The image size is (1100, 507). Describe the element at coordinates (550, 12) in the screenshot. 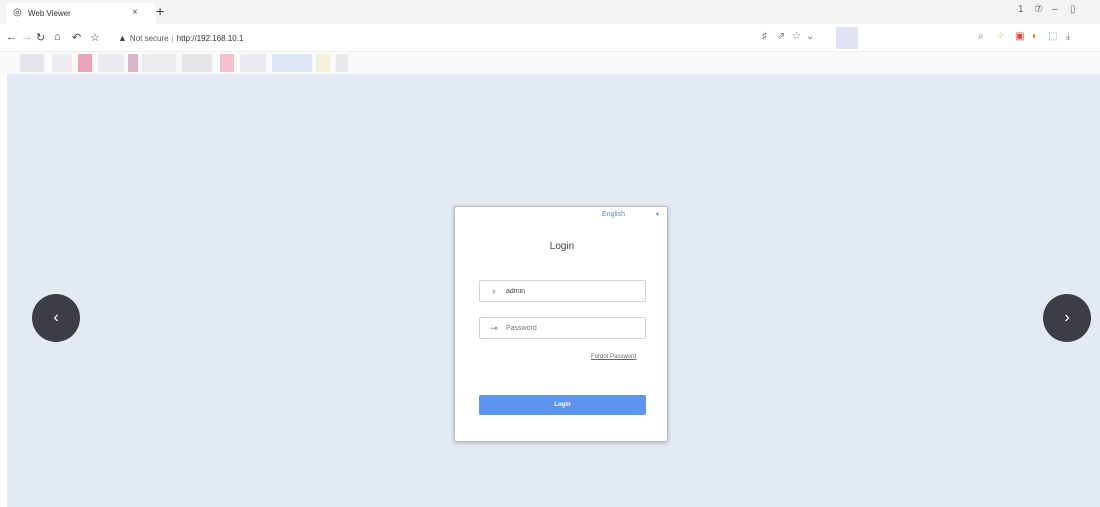

I see `tab-bar: ◎ Web Viewer × + 1 ⑦ – ▯` at that location.